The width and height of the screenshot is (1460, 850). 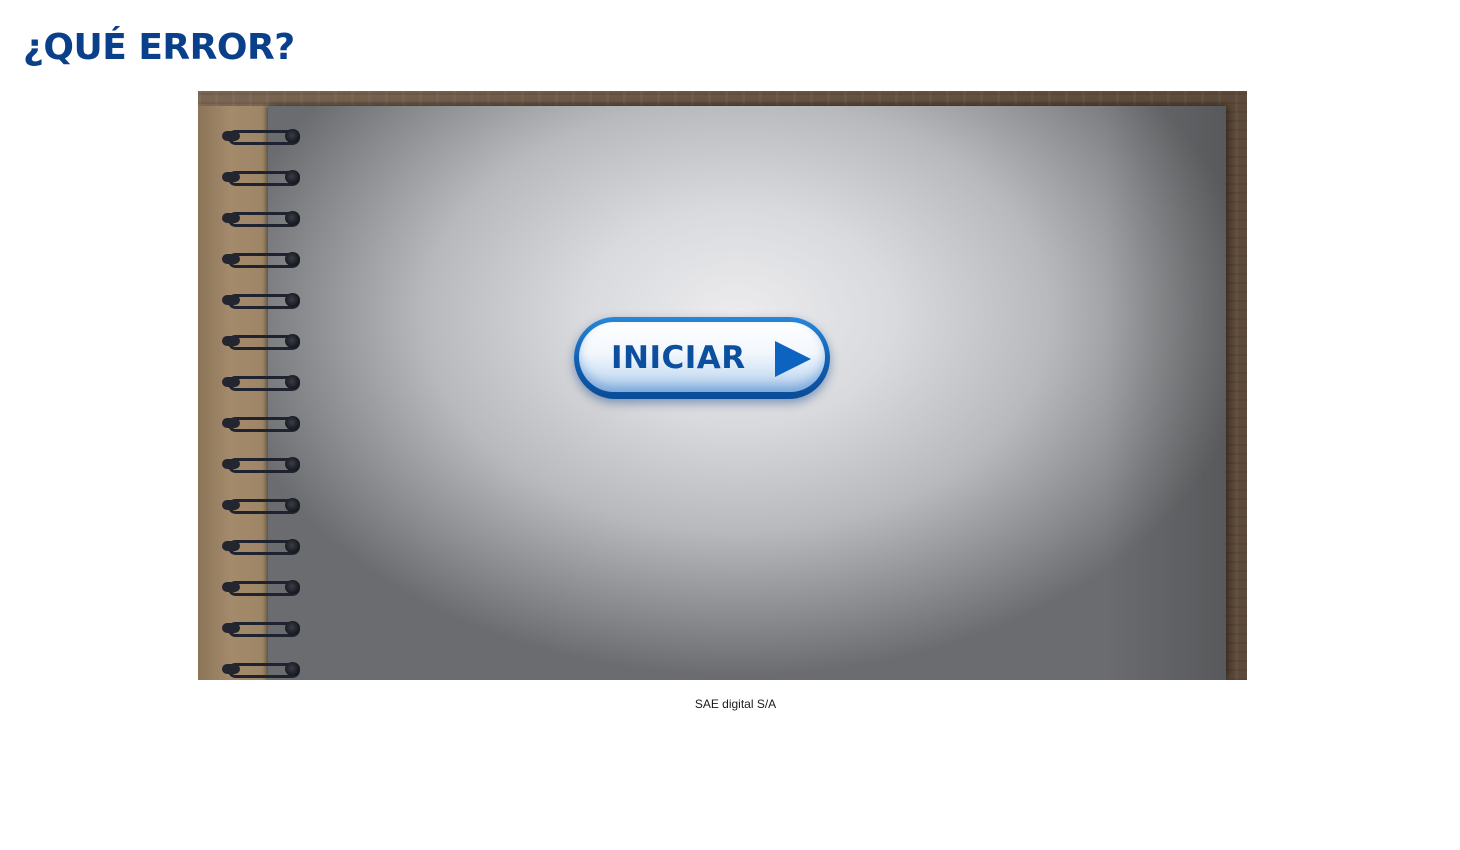 I want to click on start-button: INICIAR, so click(x=702, y=358).